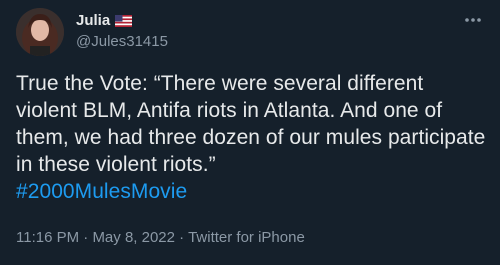 The height and width of the screenshot is (265, 500). Describe the element at coordinates (47, 237) in the screenshot. I see `tweet-time: 11:16 PM` at that location.